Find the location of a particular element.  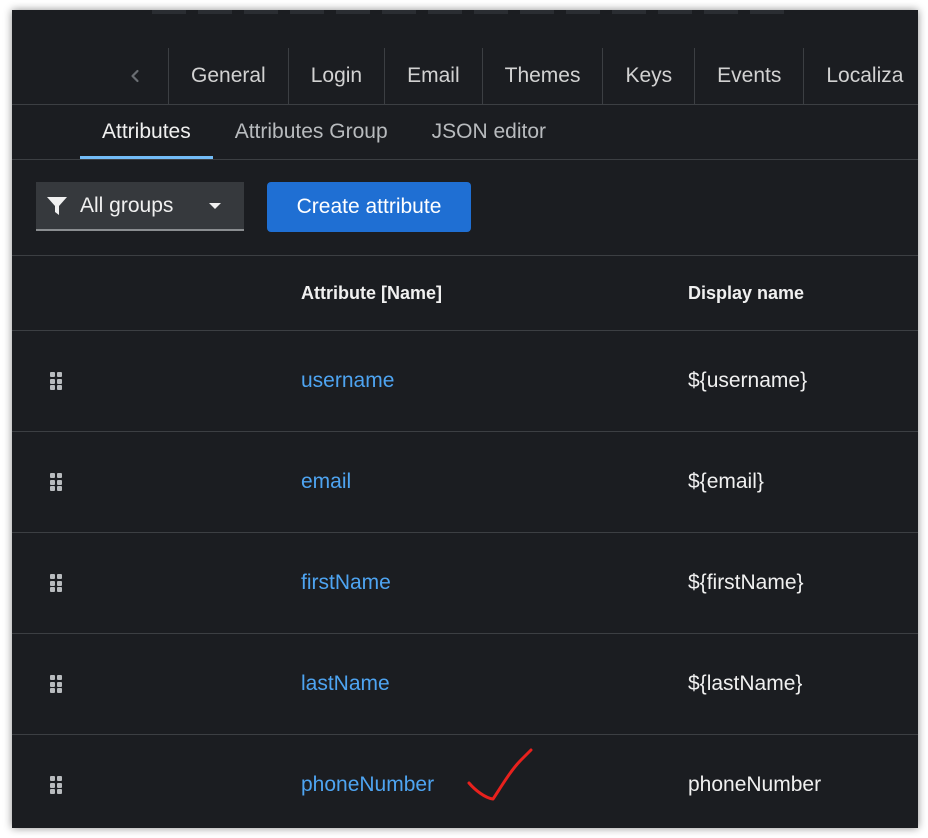

attribute-display-name: ${firstName} is located at coordinates (746, 582).